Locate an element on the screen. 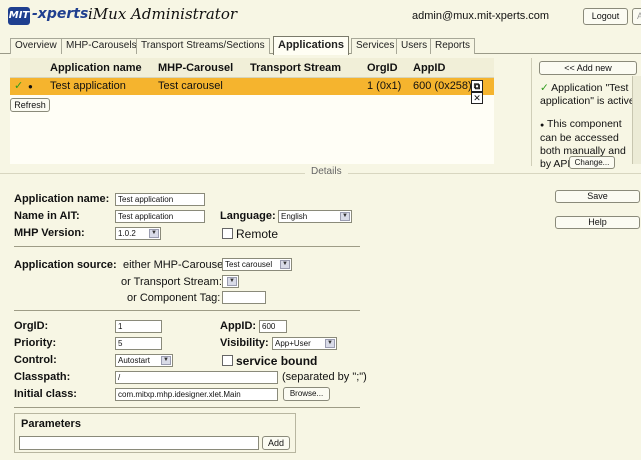  copy-icon: ⧉ is located at coordinates (477, 86).